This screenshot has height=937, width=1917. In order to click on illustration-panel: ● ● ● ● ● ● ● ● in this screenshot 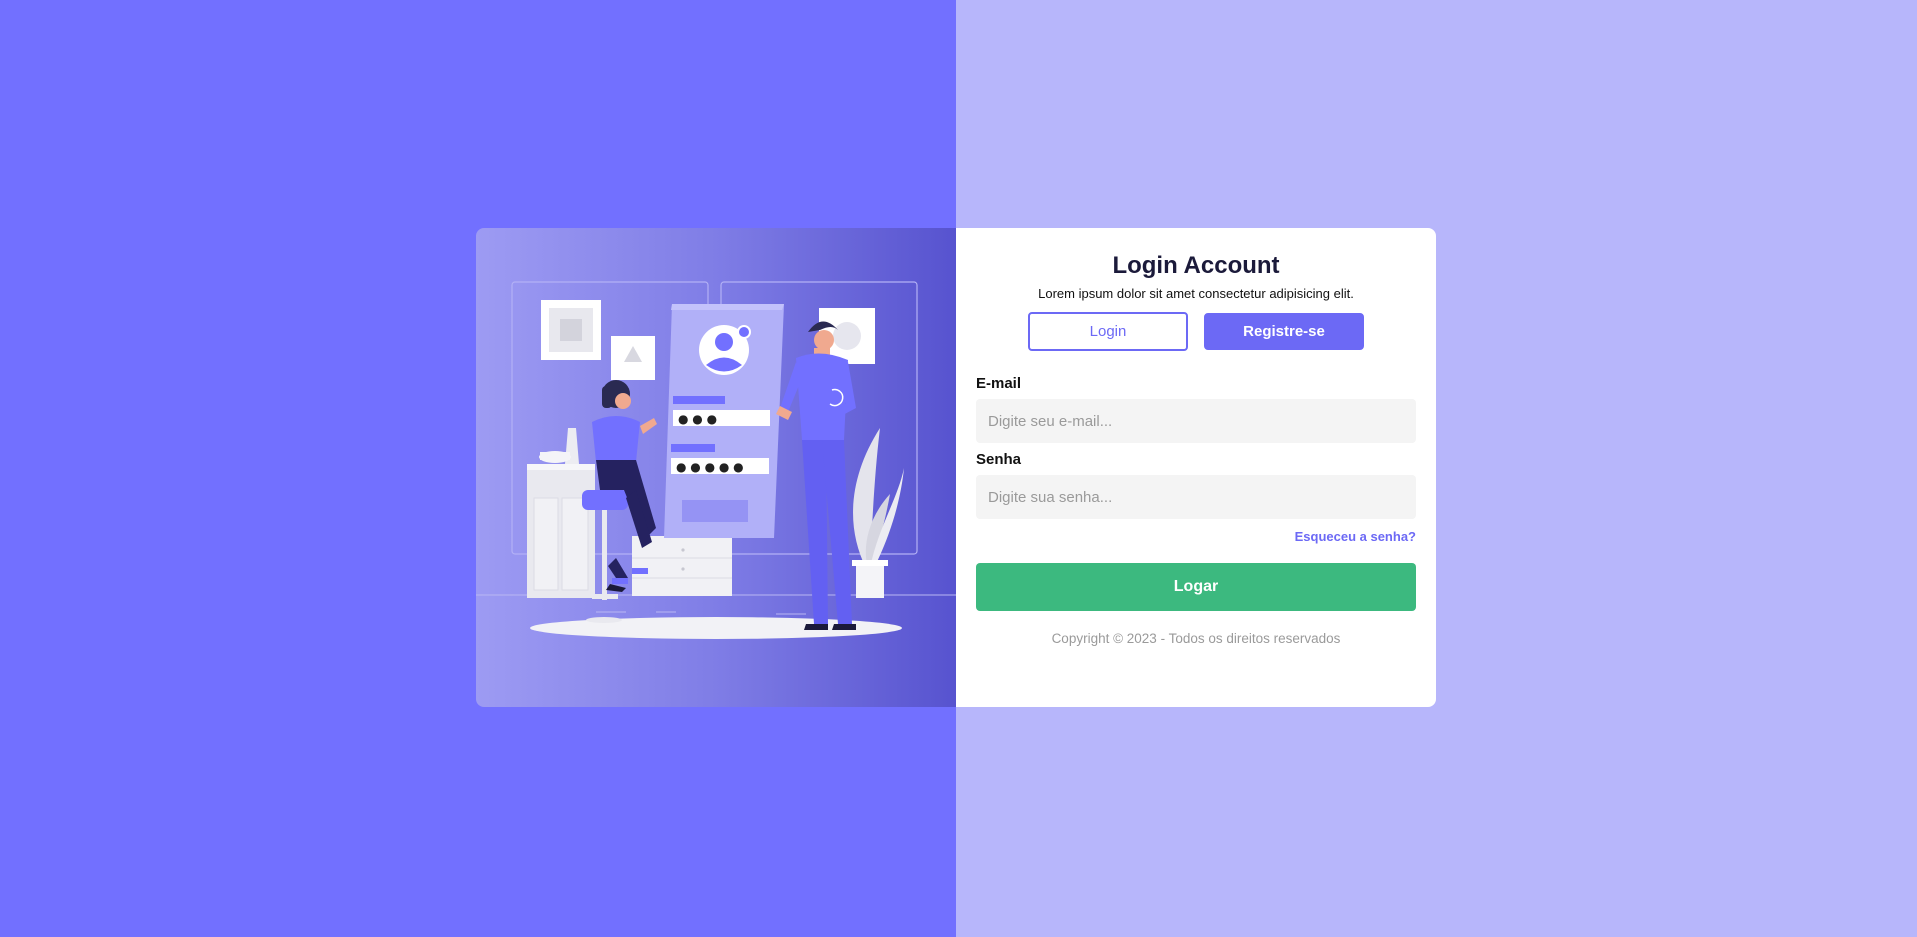, I will do `click(716, 467)`.